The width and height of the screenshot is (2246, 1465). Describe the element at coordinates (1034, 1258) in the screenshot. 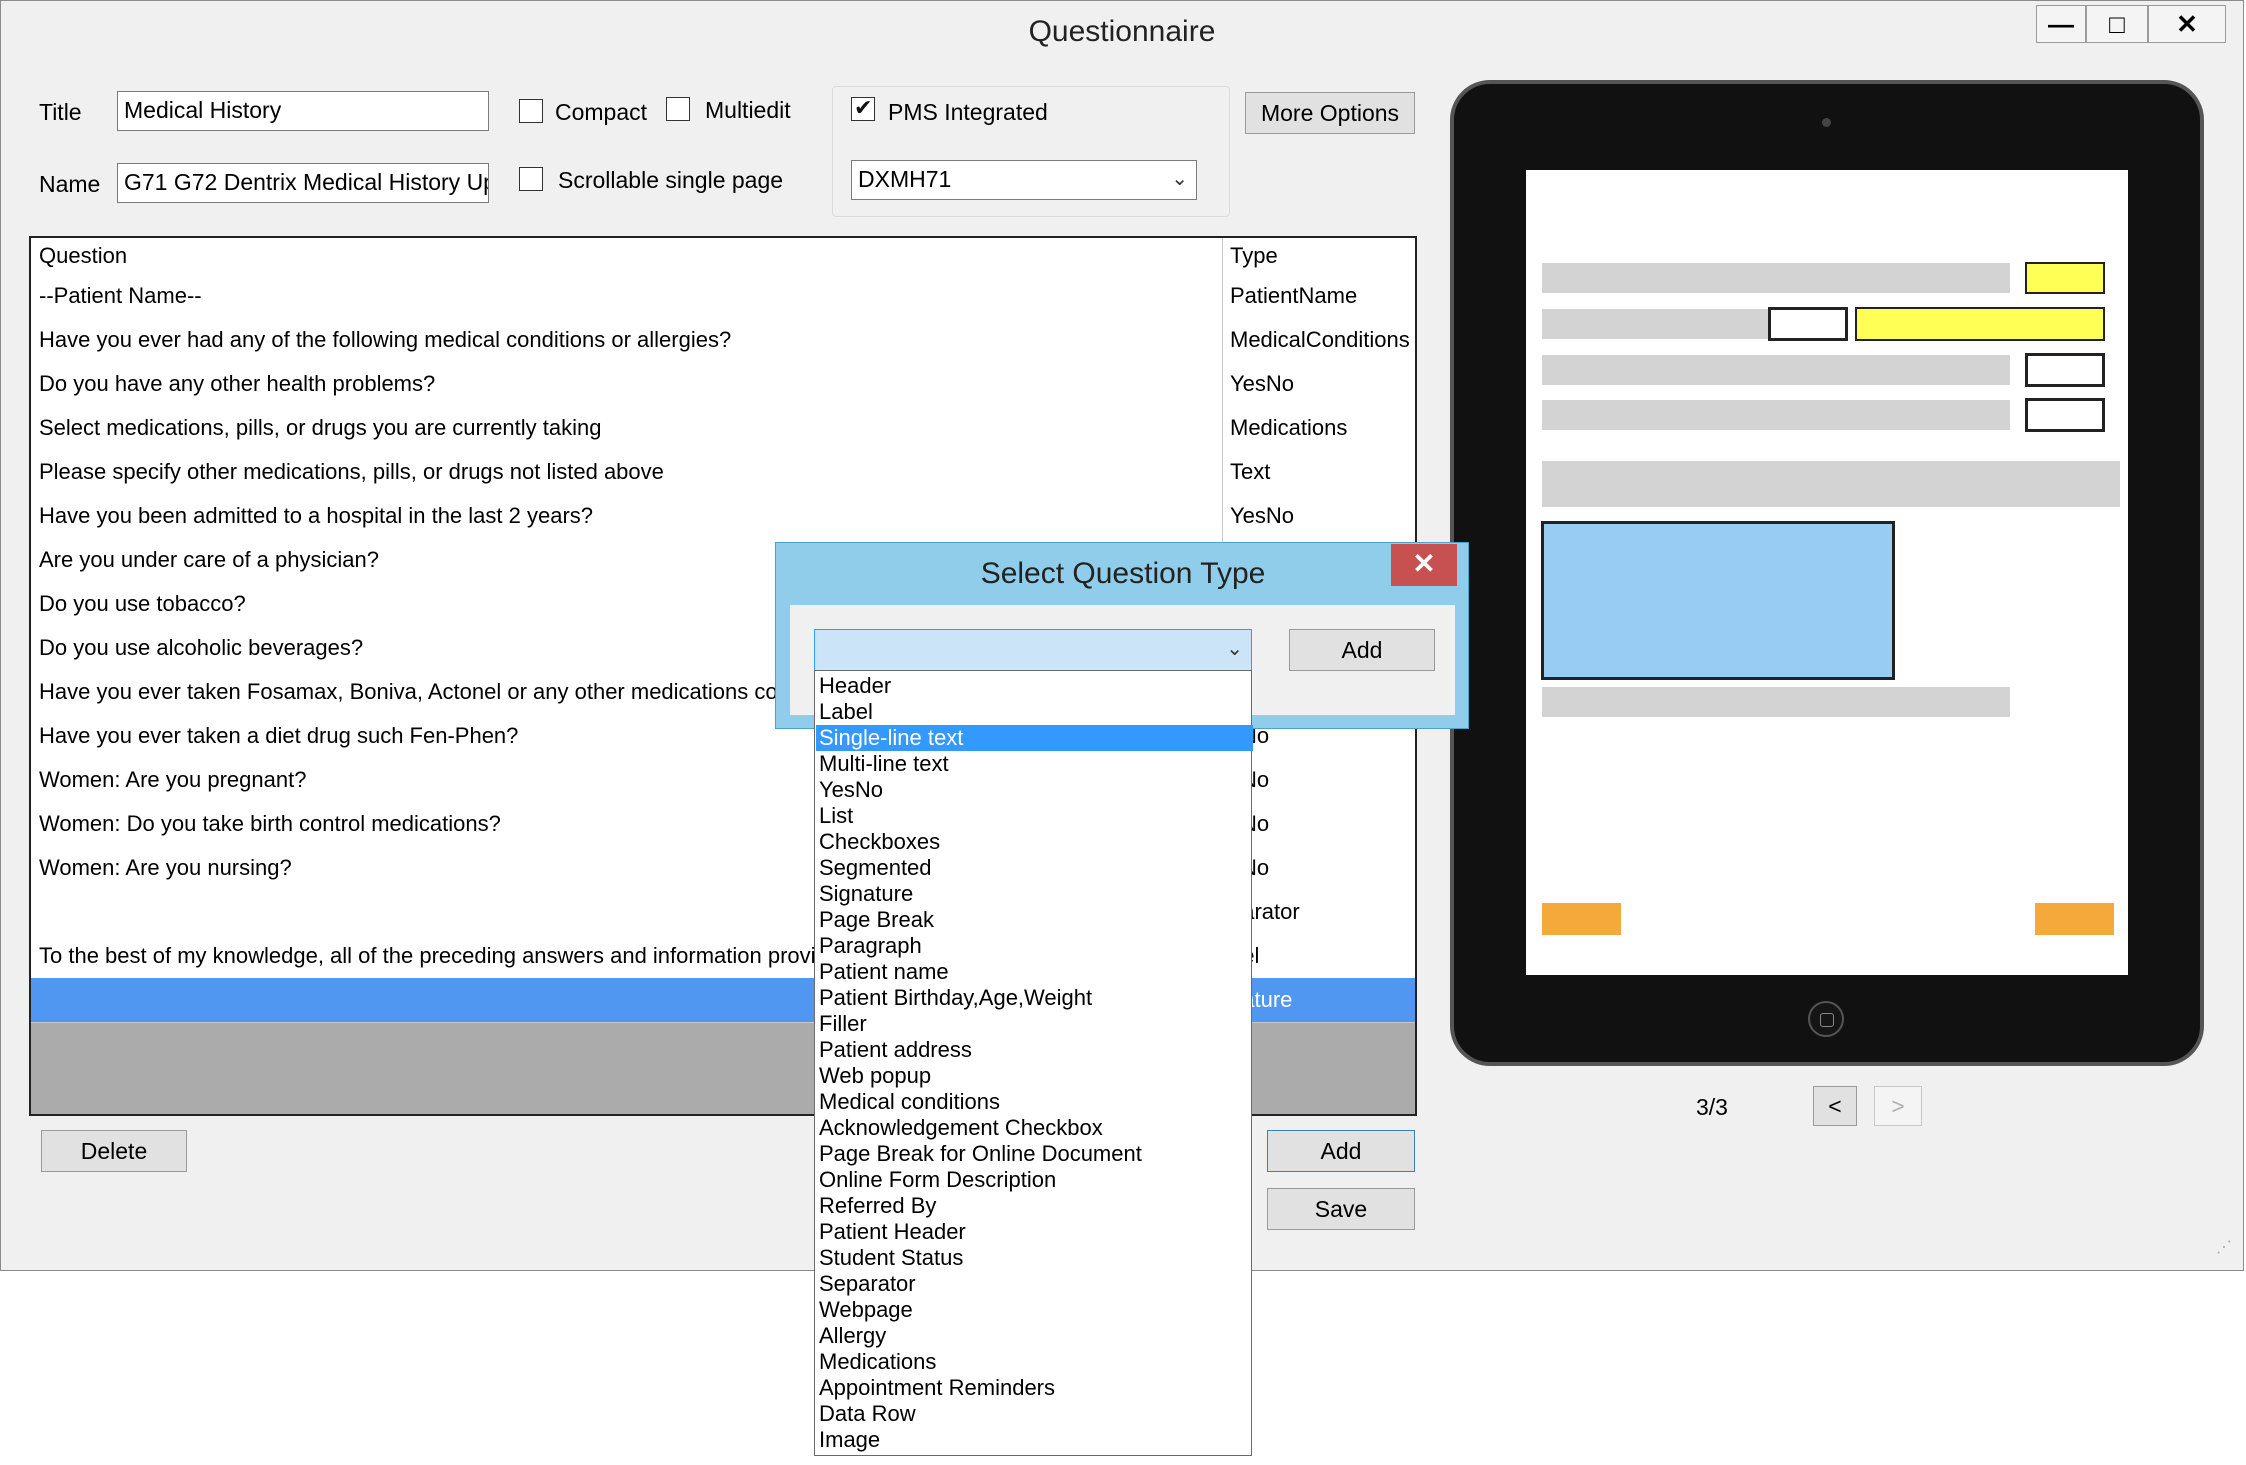

I see `dropdown-option: Student Status` at that location.